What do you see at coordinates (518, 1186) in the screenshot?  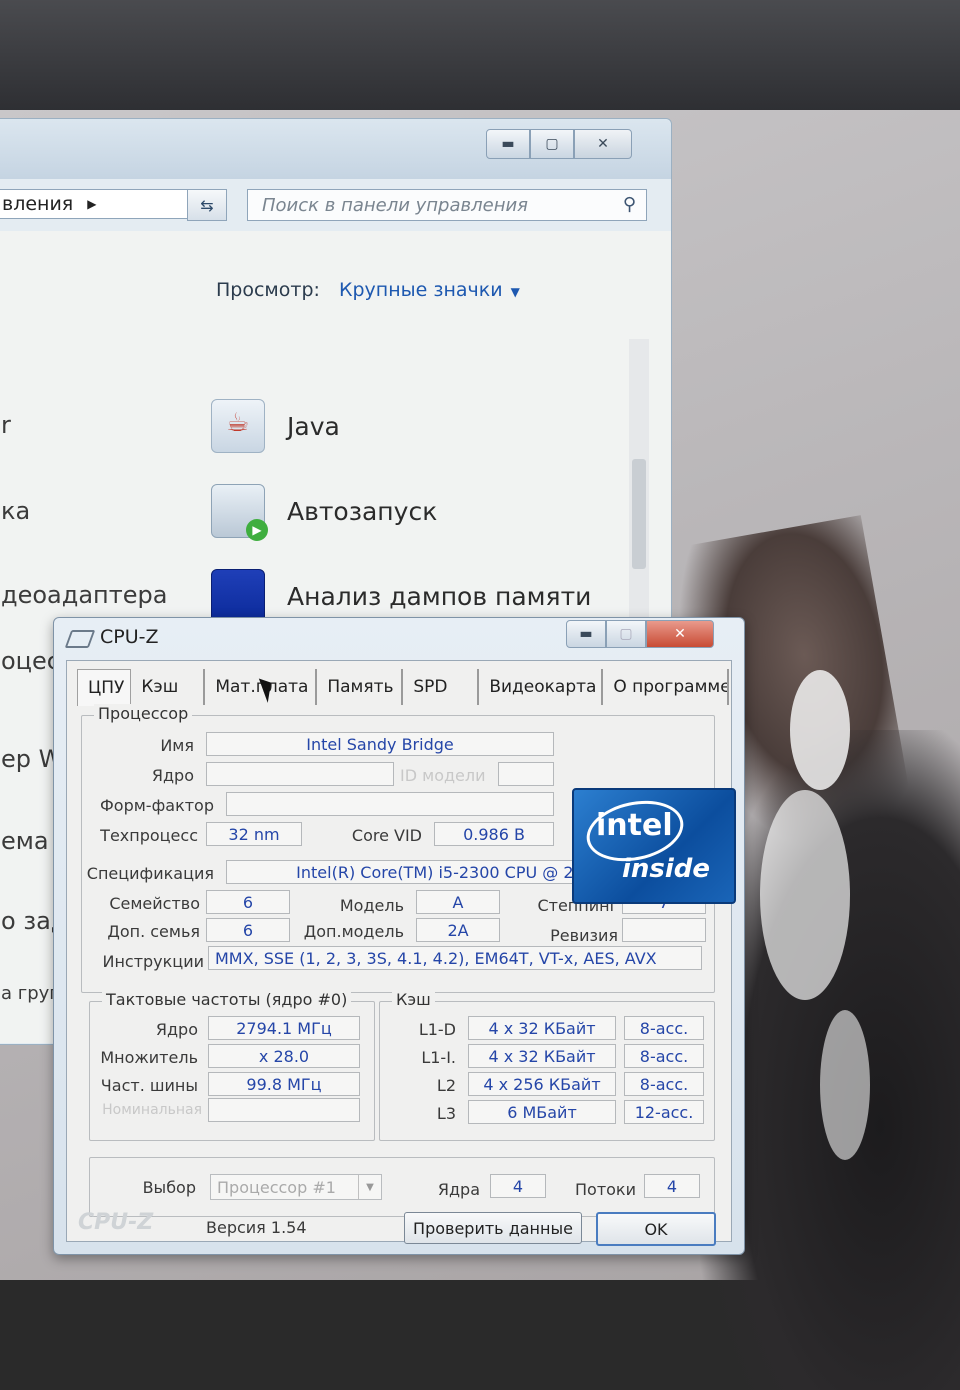 I see `cores-value: 4` at bounding box center [518, 1186].